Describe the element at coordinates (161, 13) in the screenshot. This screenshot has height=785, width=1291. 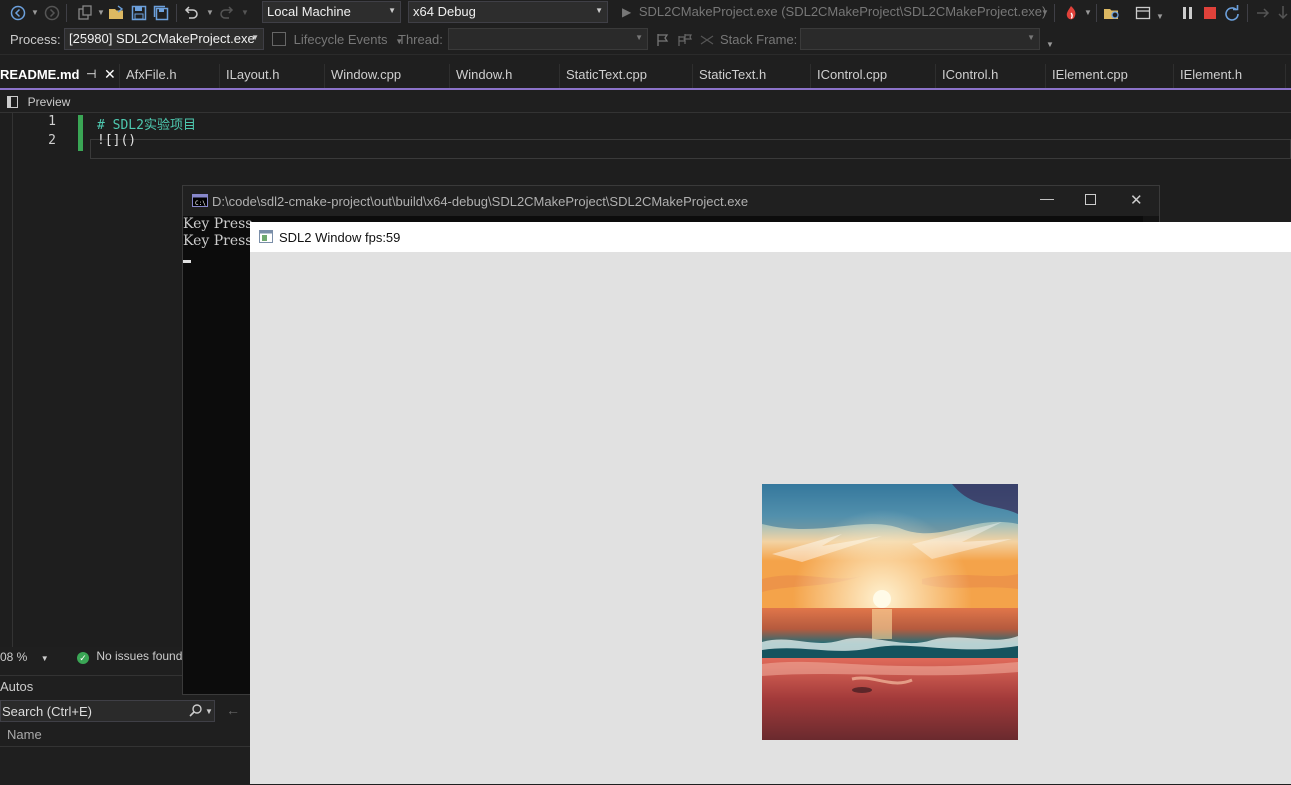
I see `save-all-icon` at that location.